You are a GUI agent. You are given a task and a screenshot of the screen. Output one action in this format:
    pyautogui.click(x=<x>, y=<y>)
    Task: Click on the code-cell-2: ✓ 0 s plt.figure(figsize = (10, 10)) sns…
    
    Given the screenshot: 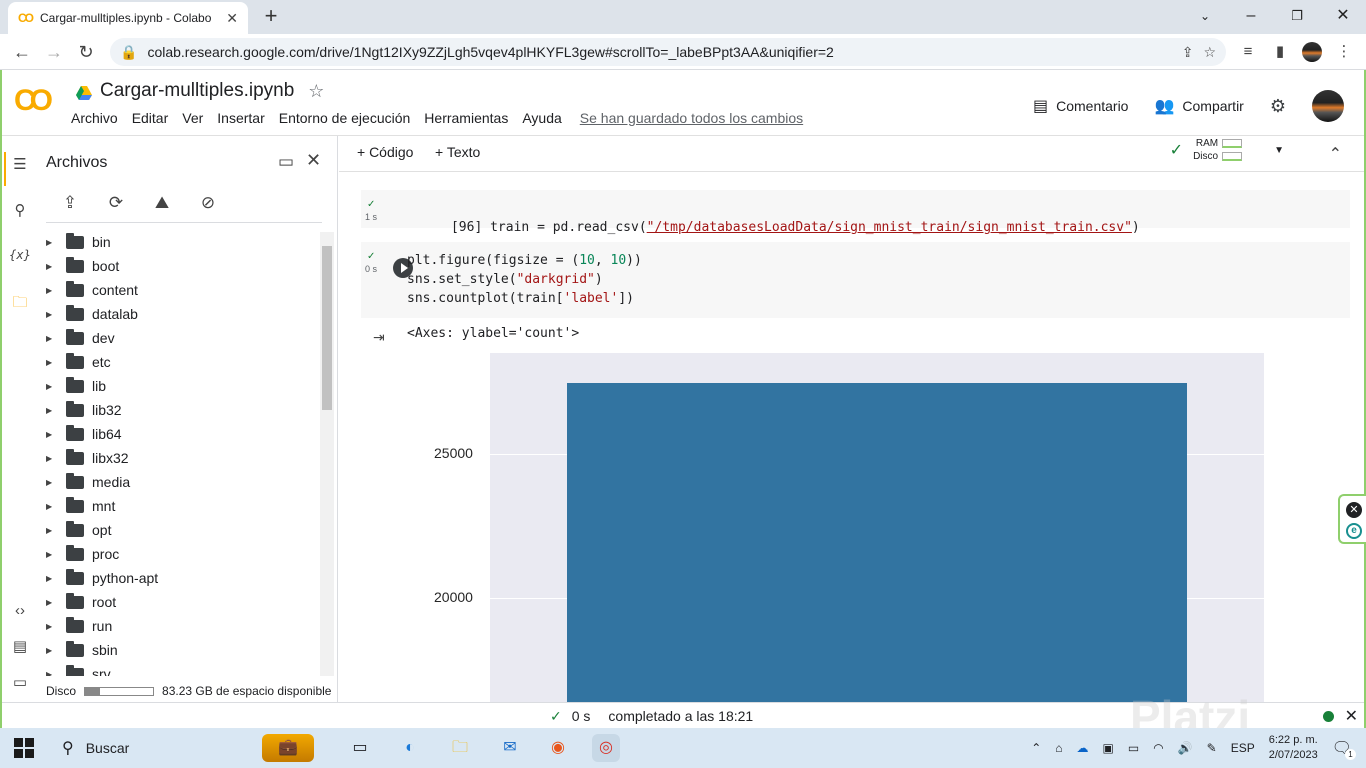 What is the action you would take?
    pyautogui.click(x=855, y=280)
    